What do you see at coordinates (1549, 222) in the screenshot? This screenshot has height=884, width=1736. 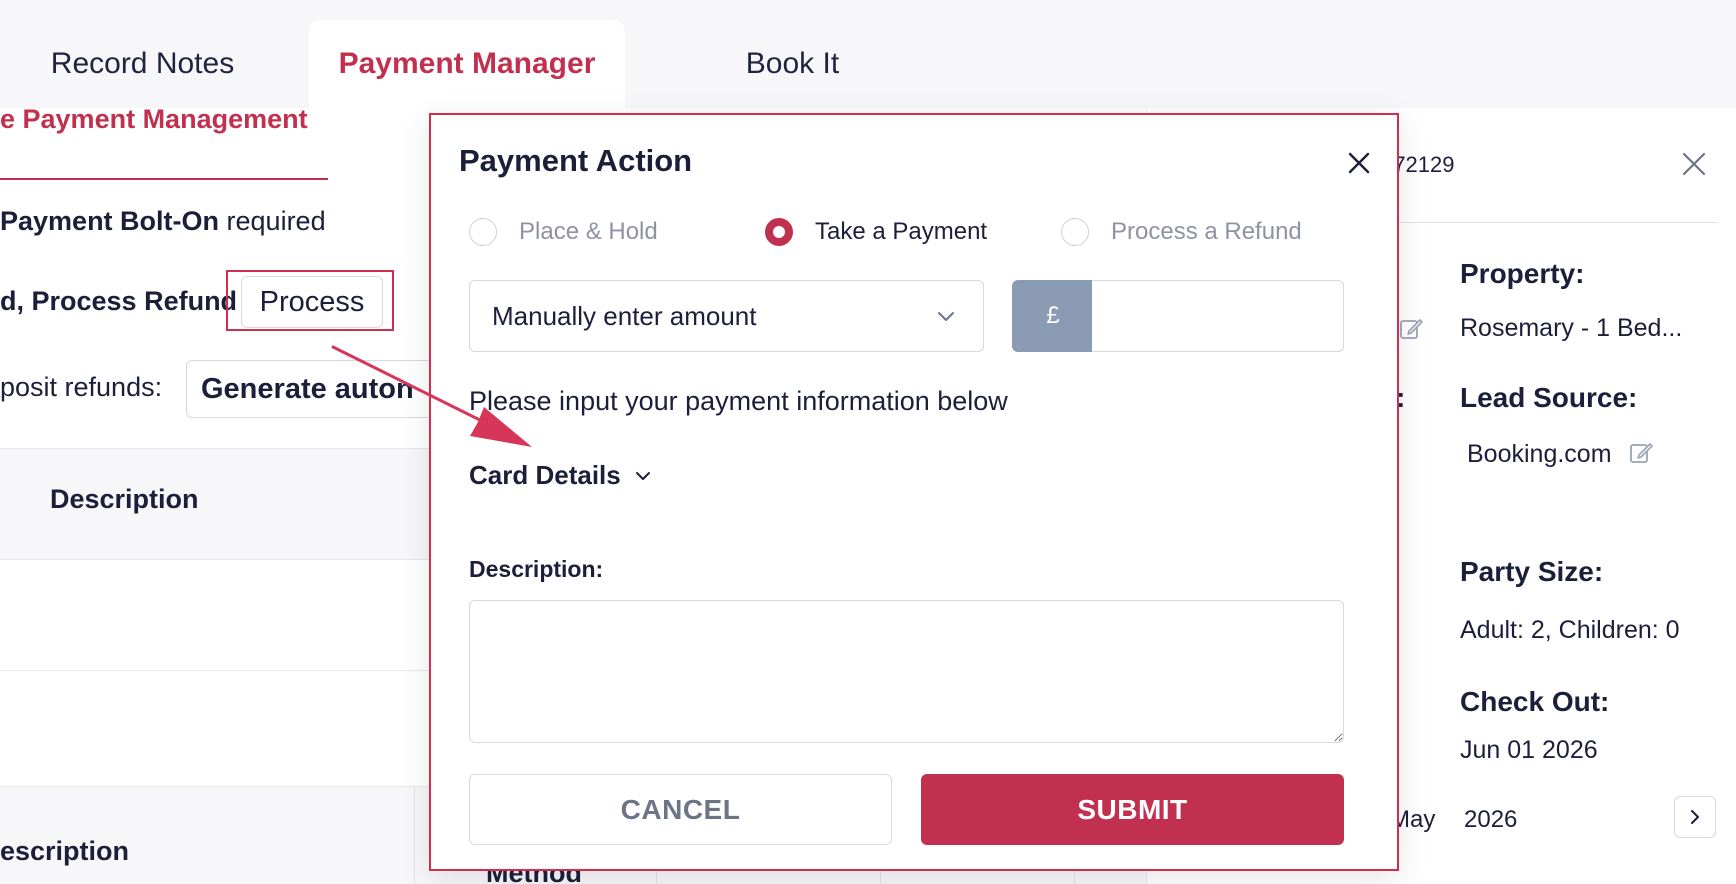 I see `panel-divider` at bounding box center [1549, 222].